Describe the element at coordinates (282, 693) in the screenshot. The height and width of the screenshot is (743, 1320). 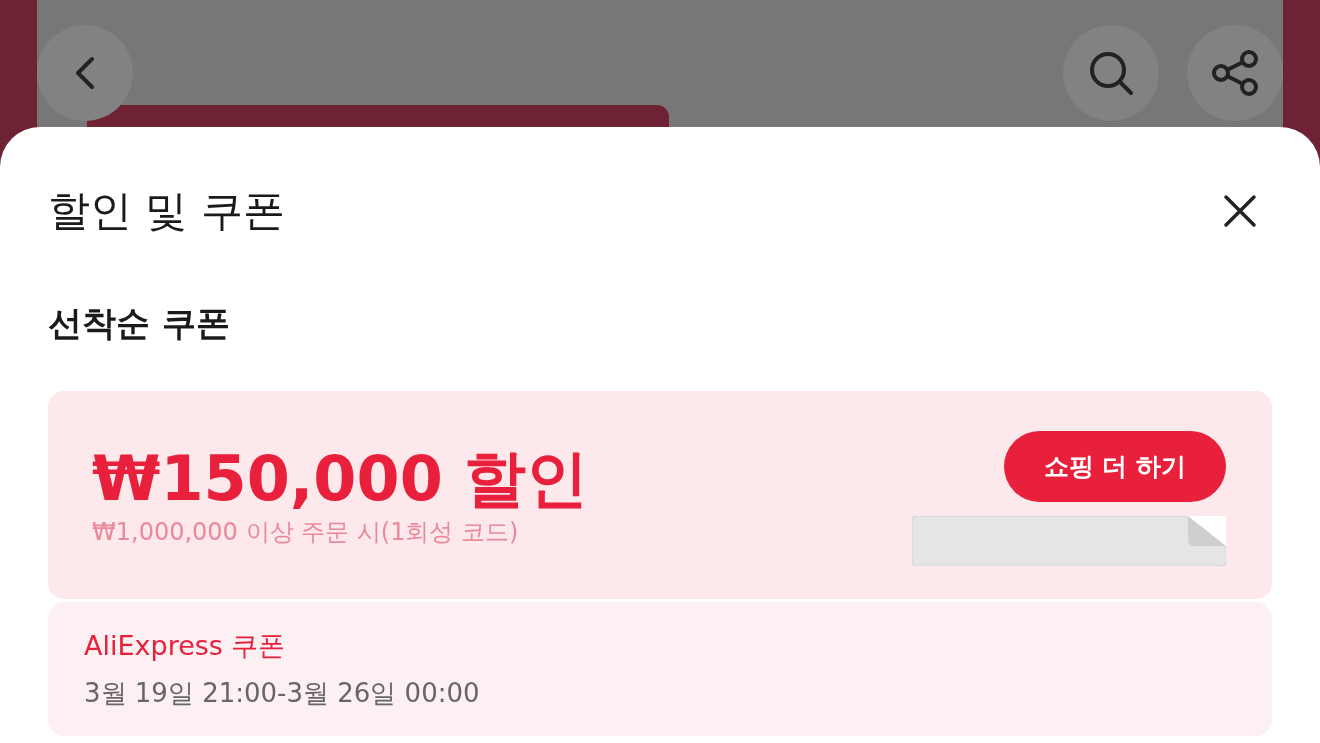
I see `validity-period: 3월 19일 21:00-3월 26일 00:00` at that location.